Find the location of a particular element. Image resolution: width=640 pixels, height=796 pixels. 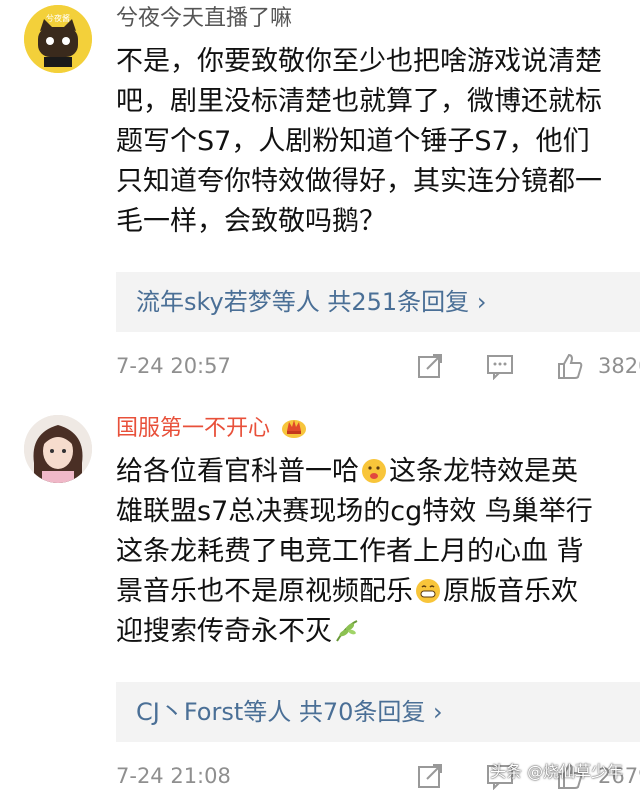

avatar-text: 兮夜酱 is located at coordinates (58, 18).